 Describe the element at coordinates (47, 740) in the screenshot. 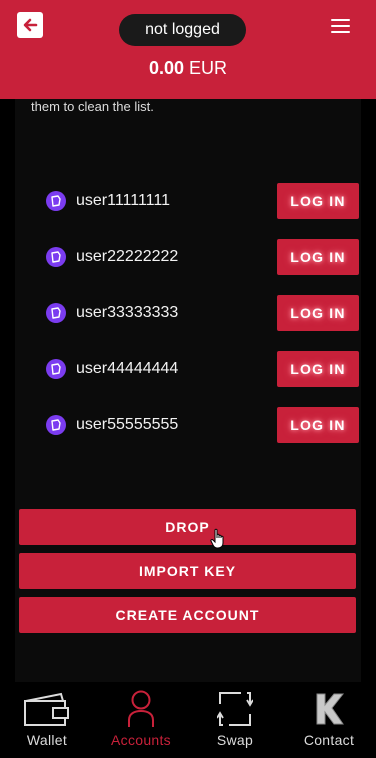

I see `tab-label: Wallet` at that location.